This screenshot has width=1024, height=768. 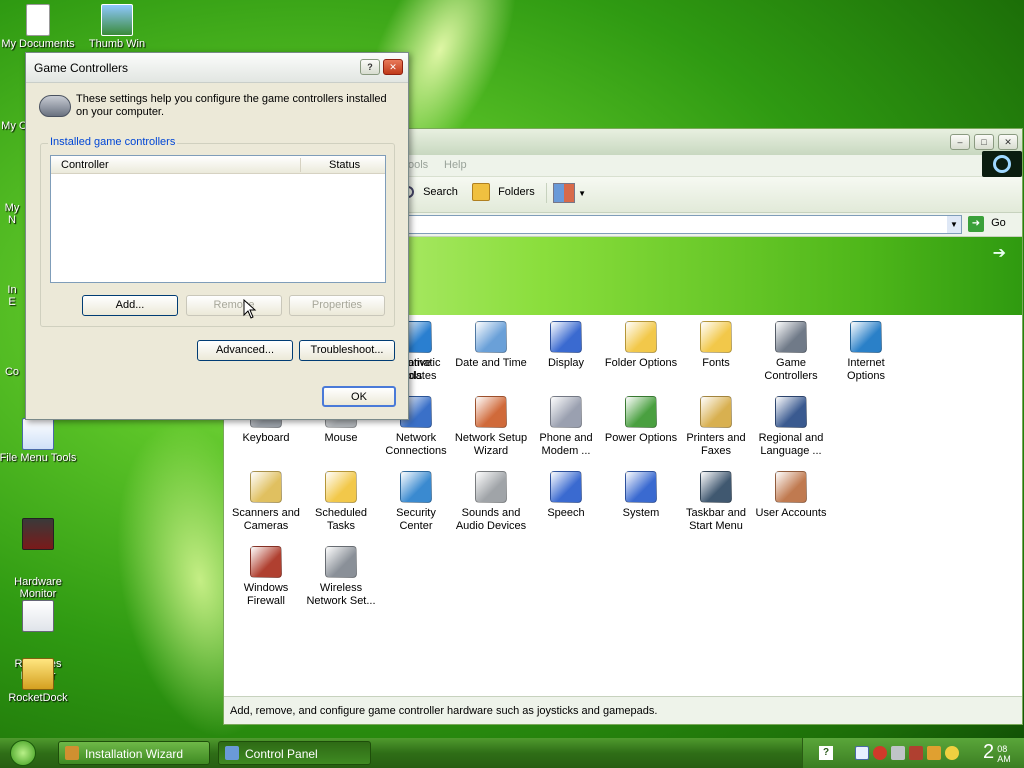 What do you see at coordinates (791, 513) in the screenshot?
I see `control-panel-item-label: User Accounts` at bounding box center [791, 513].